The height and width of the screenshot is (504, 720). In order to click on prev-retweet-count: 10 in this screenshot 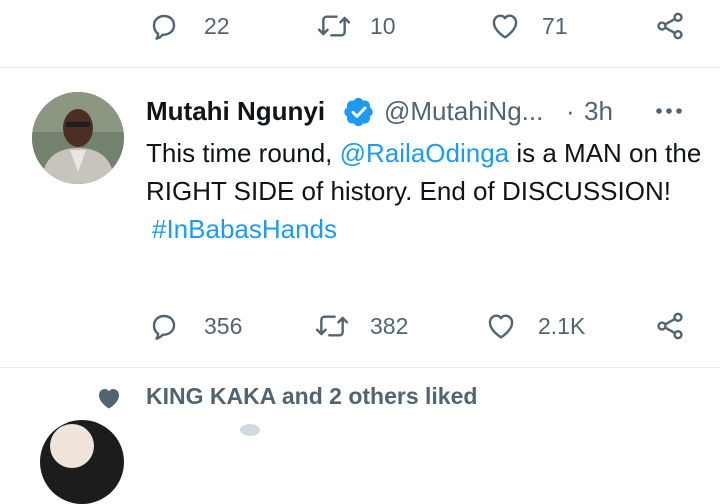, I will do `click(383, 25)`.